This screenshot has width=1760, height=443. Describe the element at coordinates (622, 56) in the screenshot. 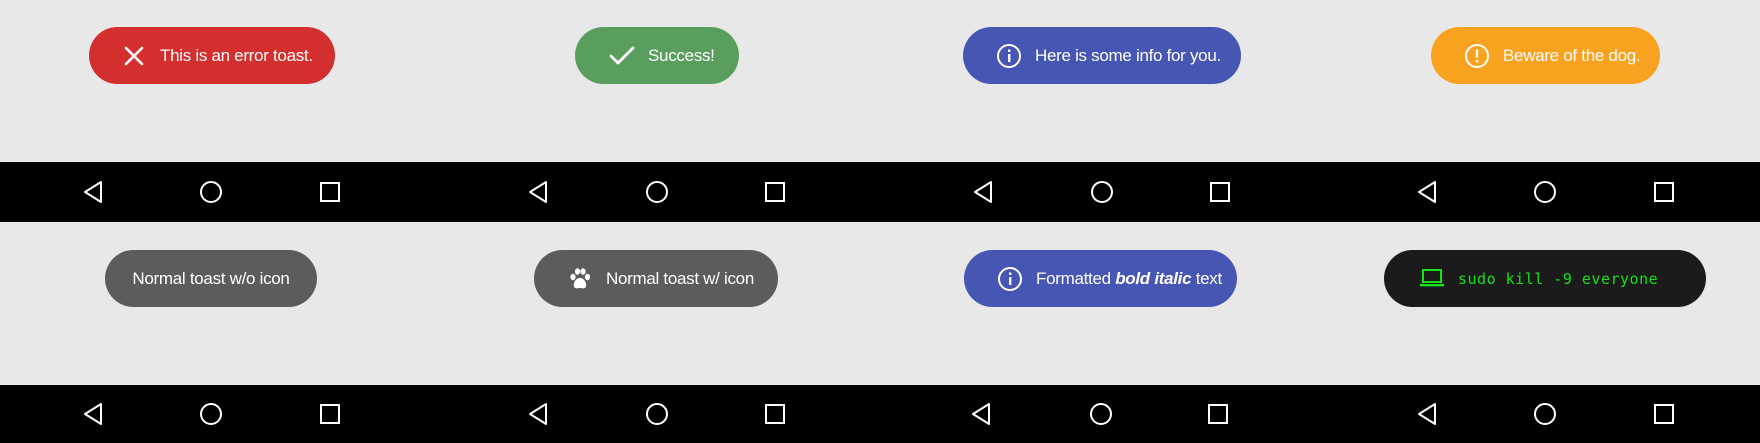

I see `checkmark-icon` at that location.